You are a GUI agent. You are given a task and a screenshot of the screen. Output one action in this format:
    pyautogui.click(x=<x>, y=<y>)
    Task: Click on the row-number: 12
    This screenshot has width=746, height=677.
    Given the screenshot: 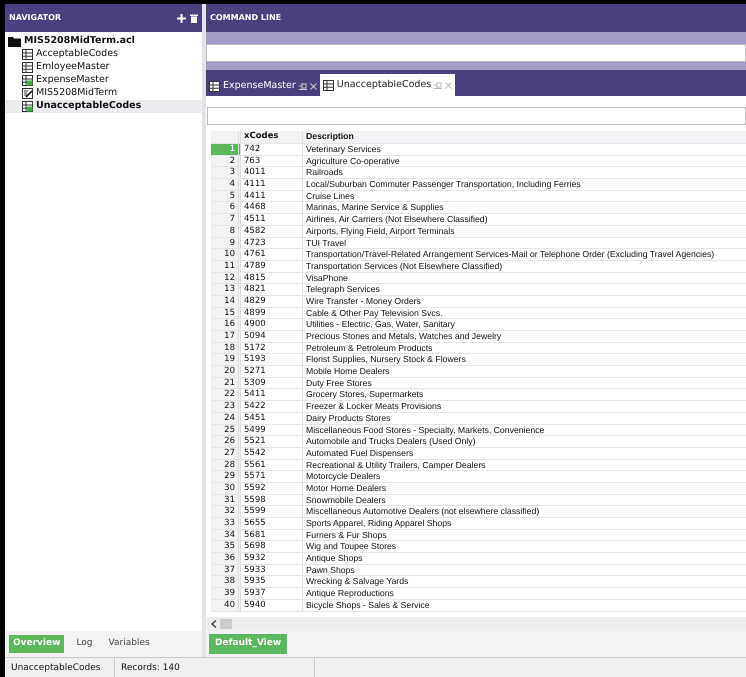 What is the action you would take?
    pyautogui.click(x=226, y=278)
    